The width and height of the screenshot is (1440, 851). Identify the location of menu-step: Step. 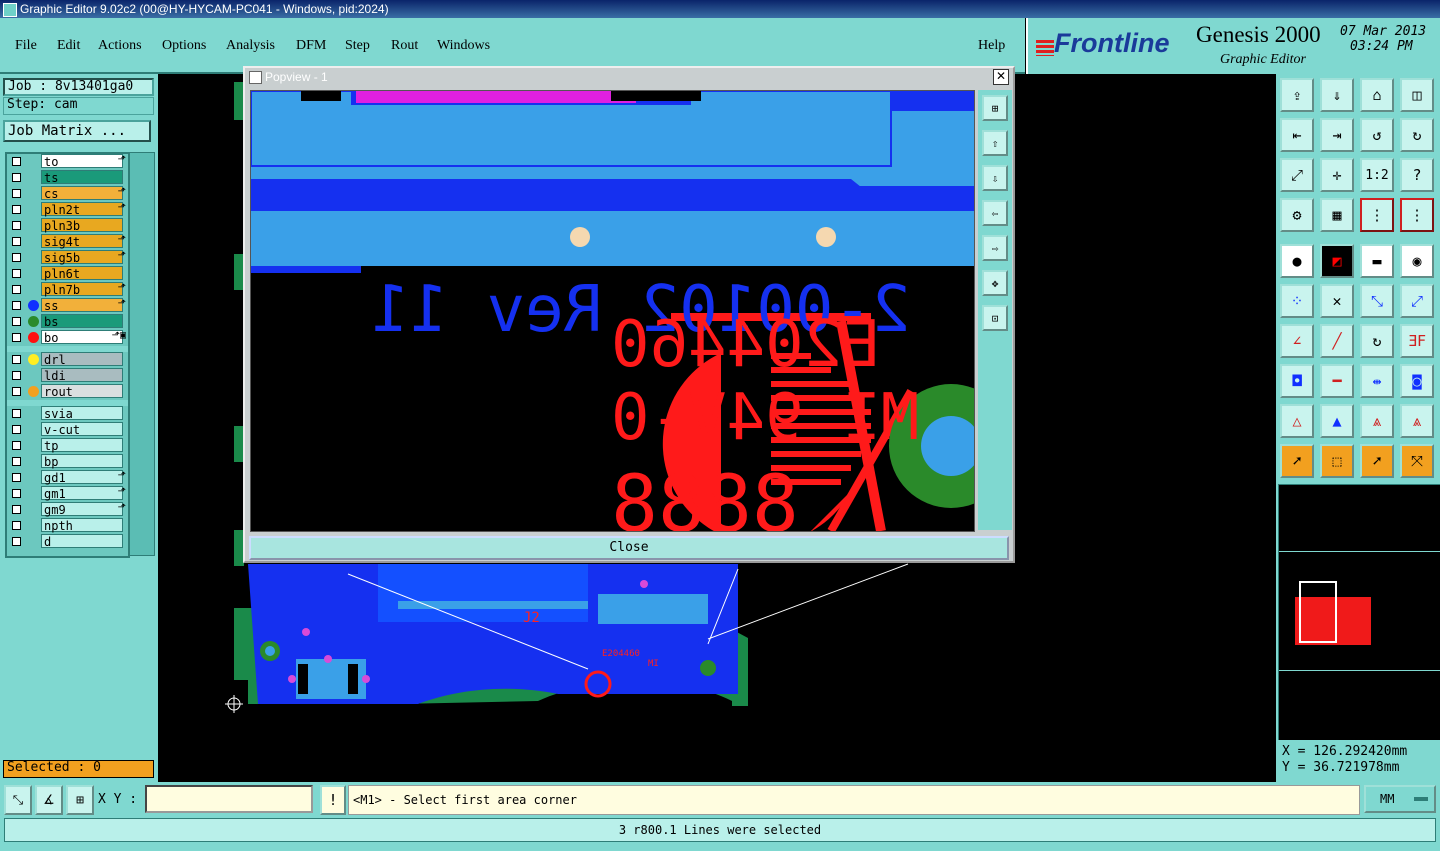
(357, 46).